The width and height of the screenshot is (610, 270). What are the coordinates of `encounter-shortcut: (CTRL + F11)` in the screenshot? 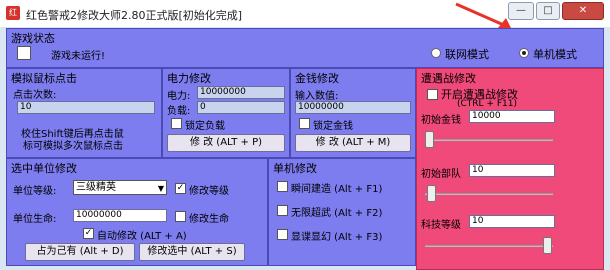 It's located at (487, 104).